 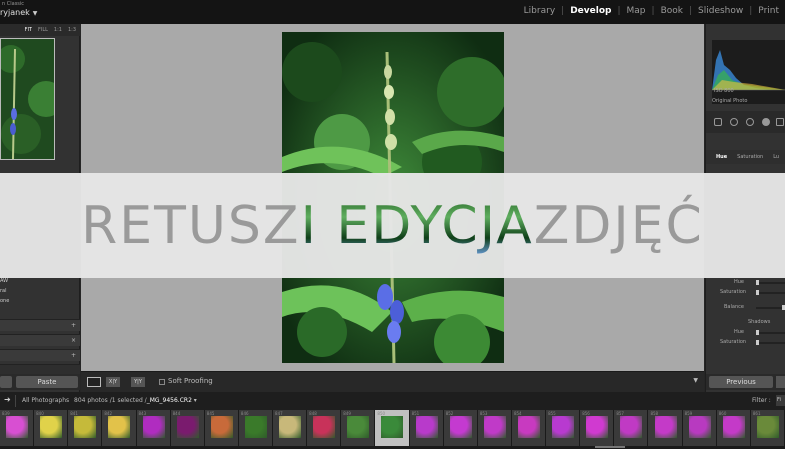 I want to click on before-after-mode-button: Y|Y, so click(x=138, y=382).